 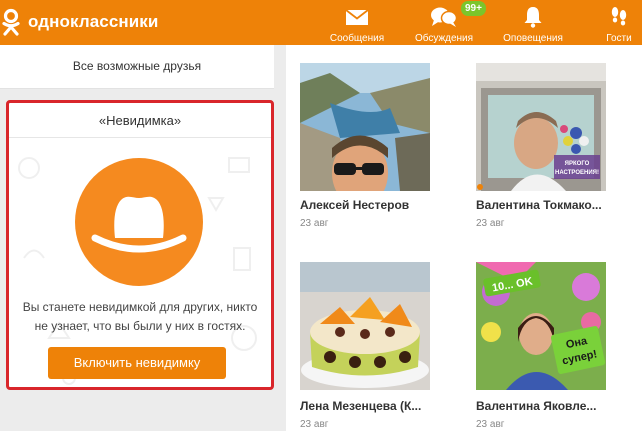 I want to click on footprints-icon, so click(x=619, y=17).